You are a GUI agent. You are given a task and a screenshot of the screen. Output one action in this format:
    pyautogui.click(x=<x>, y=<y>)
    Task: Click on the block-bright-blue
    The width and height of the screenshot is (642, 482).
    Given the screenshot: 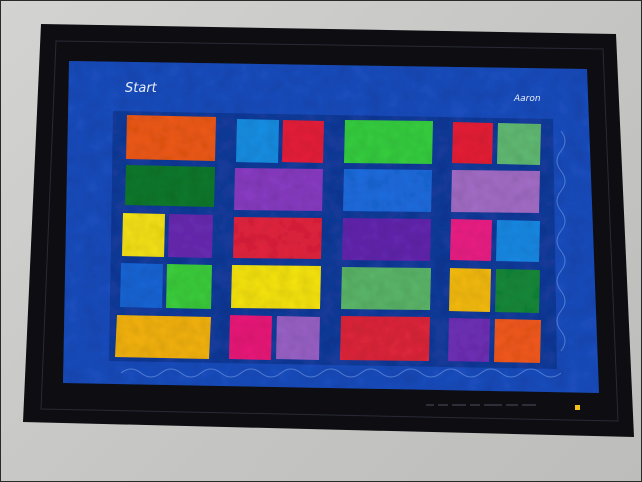 What is the action you would take?
    pyautogui.click(x=518, y=241)
    